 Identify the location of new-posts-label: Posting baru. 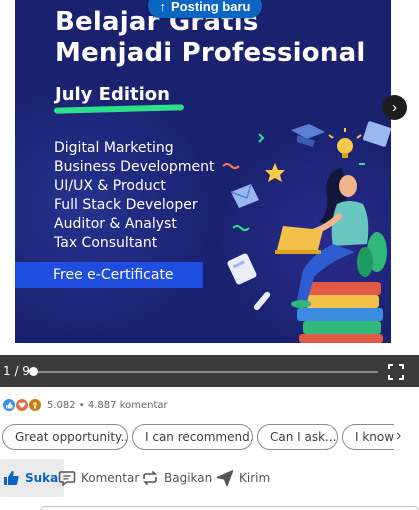
(211, 7).